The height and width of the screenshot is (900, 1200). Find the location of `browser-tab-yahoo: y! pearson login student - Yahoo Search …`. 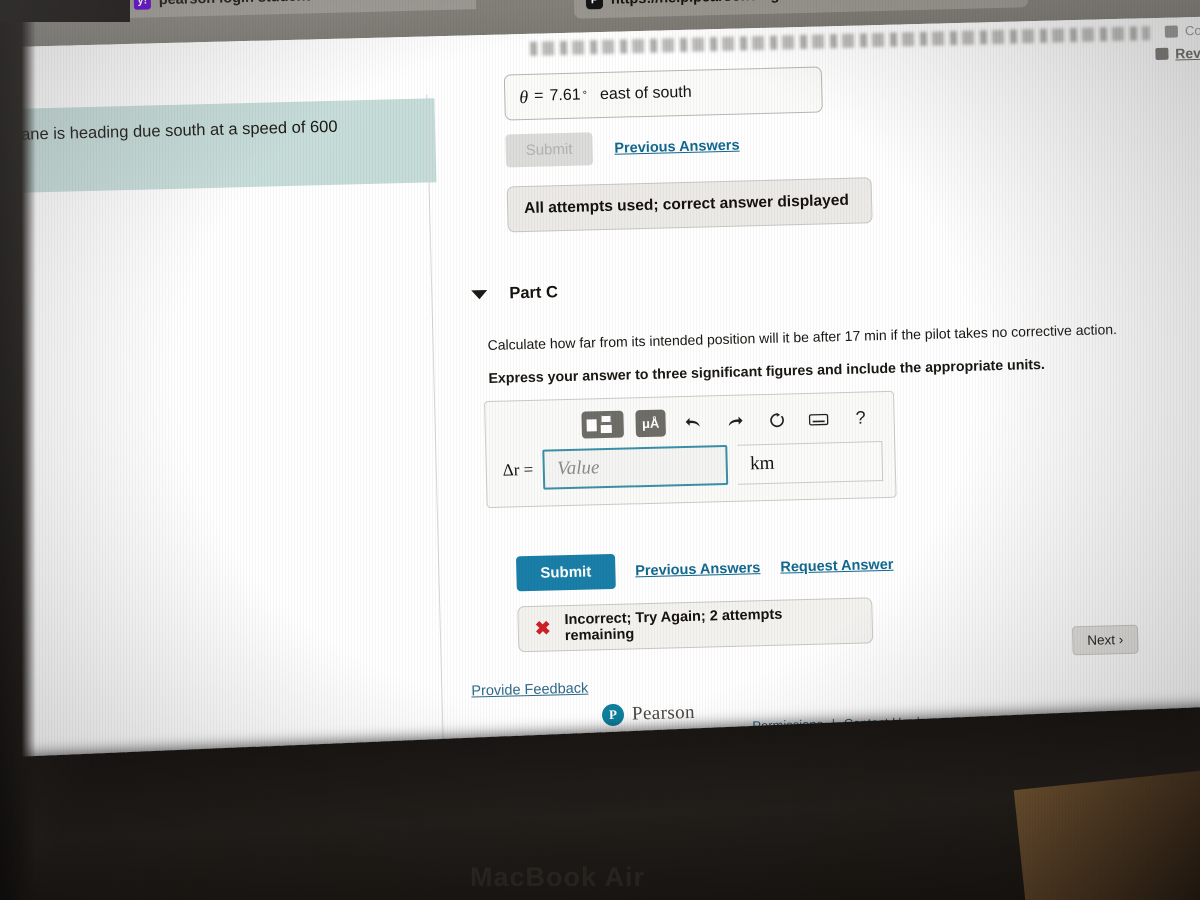

browser-tab-yahoo: y! pearson login student - Yahoo Search … is located at coordinates (299, 9).